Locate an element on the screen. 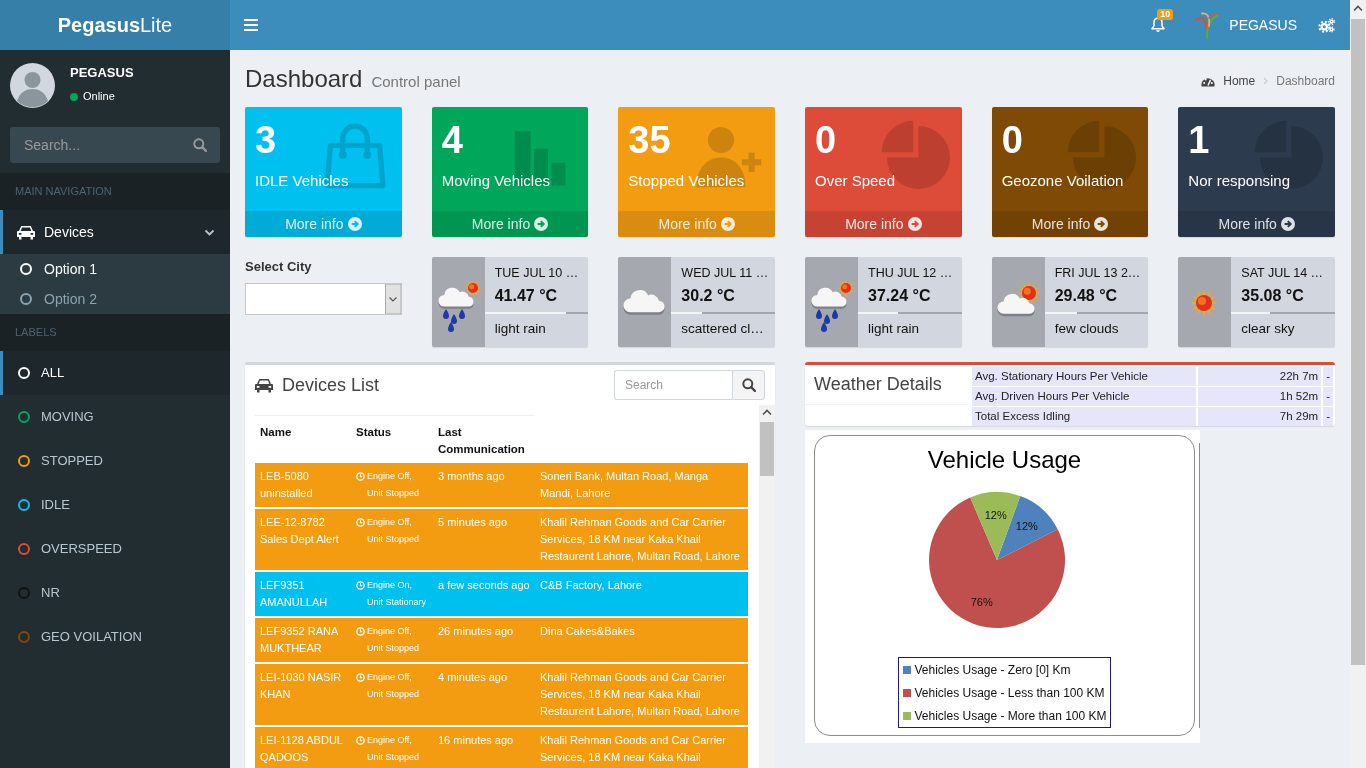 This screenshot has width=1366, height=768. user-status: Online is located at coordinates (99, 97).